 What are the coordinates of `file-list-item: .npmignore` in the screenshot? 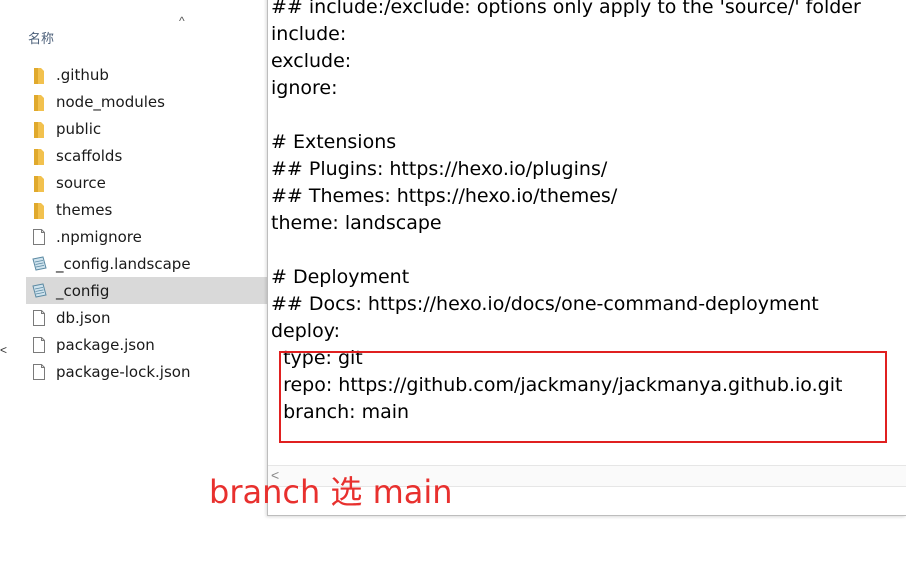 It's located at (146, 236).